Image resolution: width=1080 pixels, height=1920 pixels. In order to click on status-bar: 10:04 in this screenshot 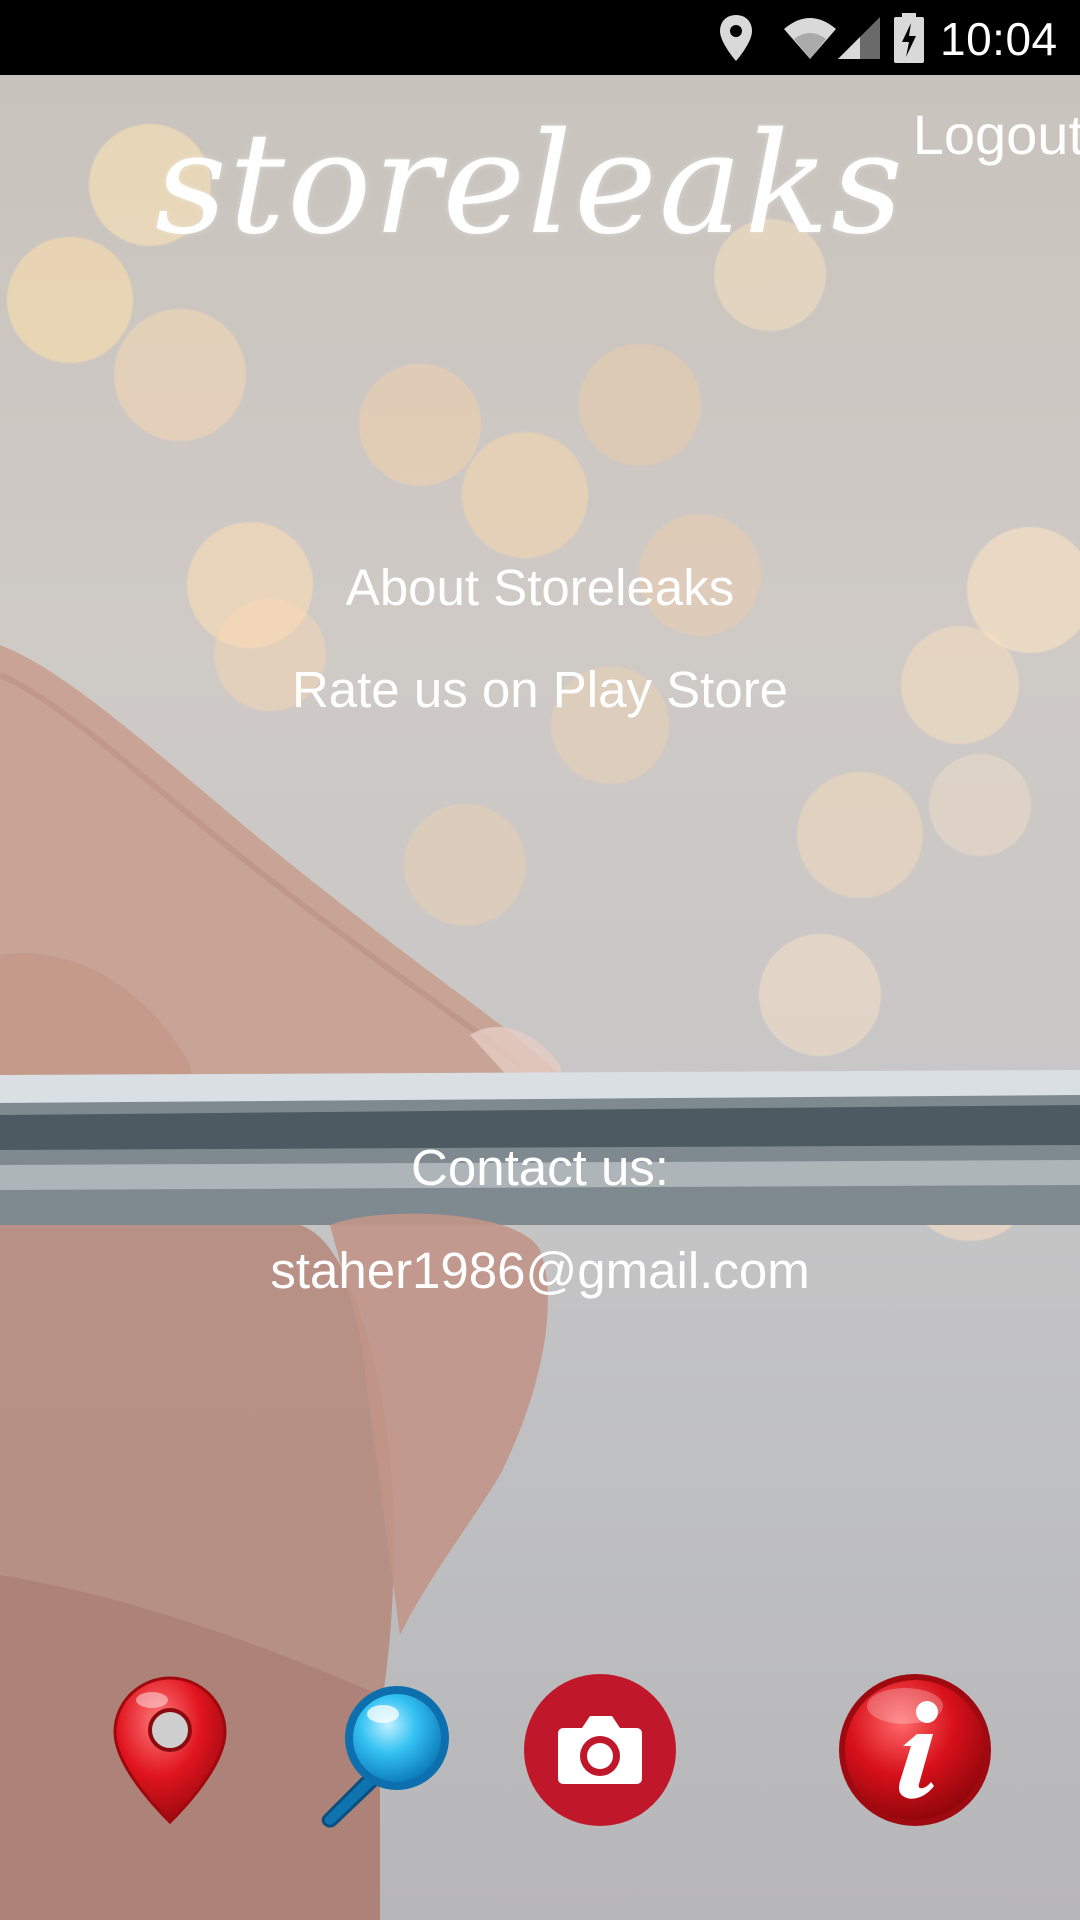, I will do `click(540, 37)`.